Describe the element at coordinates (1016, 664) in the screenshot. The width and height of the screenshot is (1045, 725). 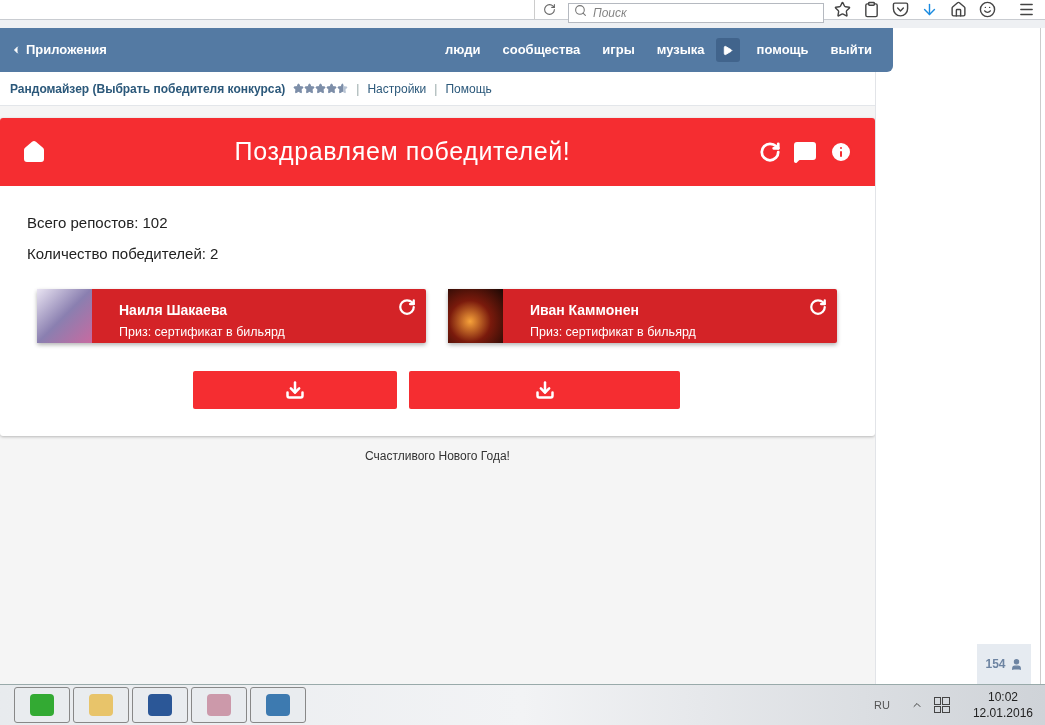
I see `person-icon` at that location.